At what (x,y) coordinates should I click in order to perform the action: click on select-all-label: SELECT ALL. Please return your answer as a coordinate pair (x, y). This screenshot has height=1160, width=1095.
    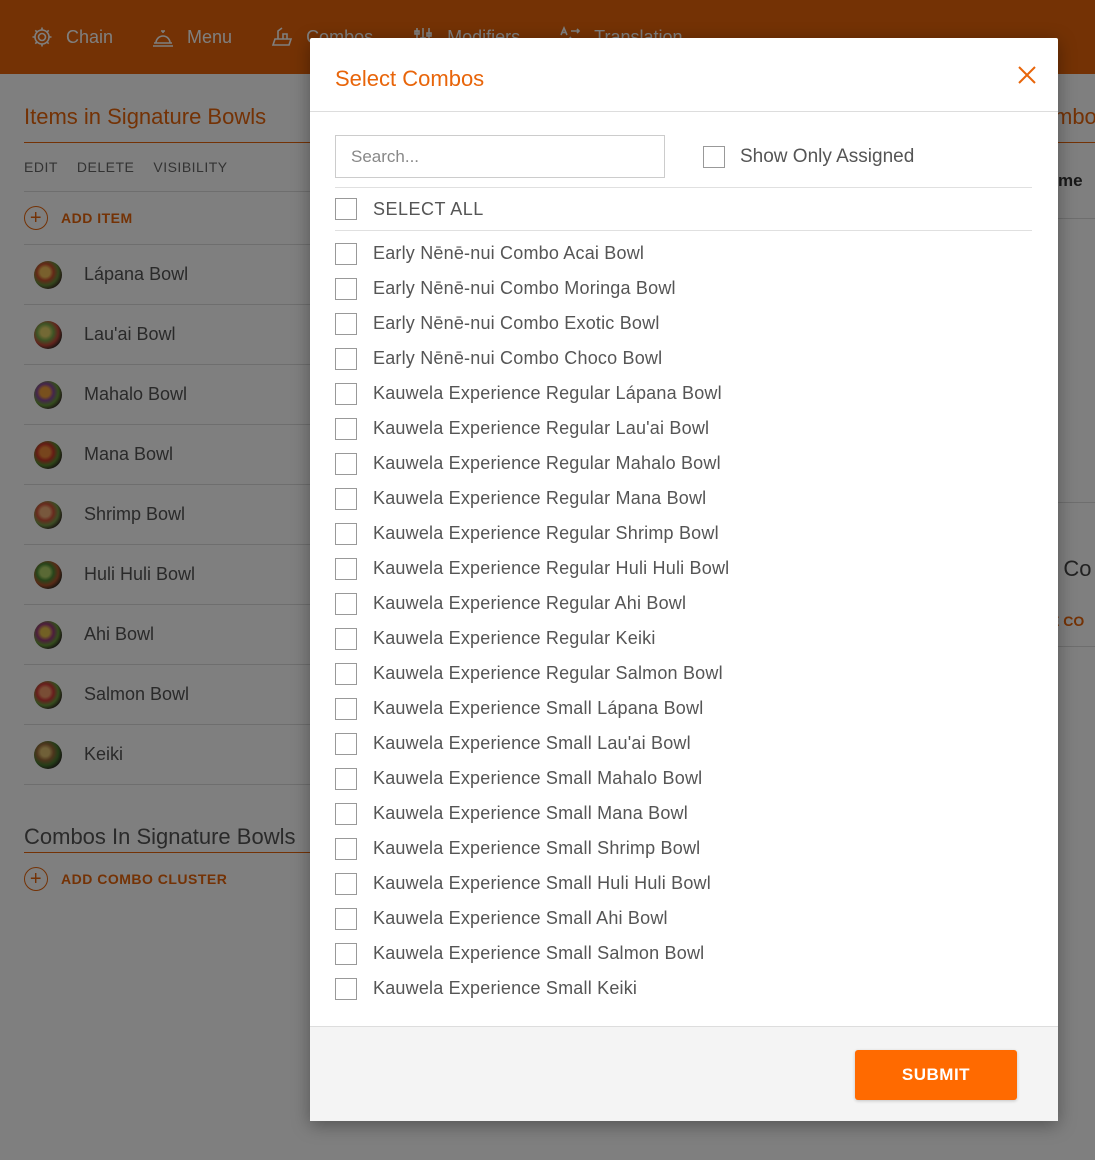
    Looking at the image, I should click on (428, 208).